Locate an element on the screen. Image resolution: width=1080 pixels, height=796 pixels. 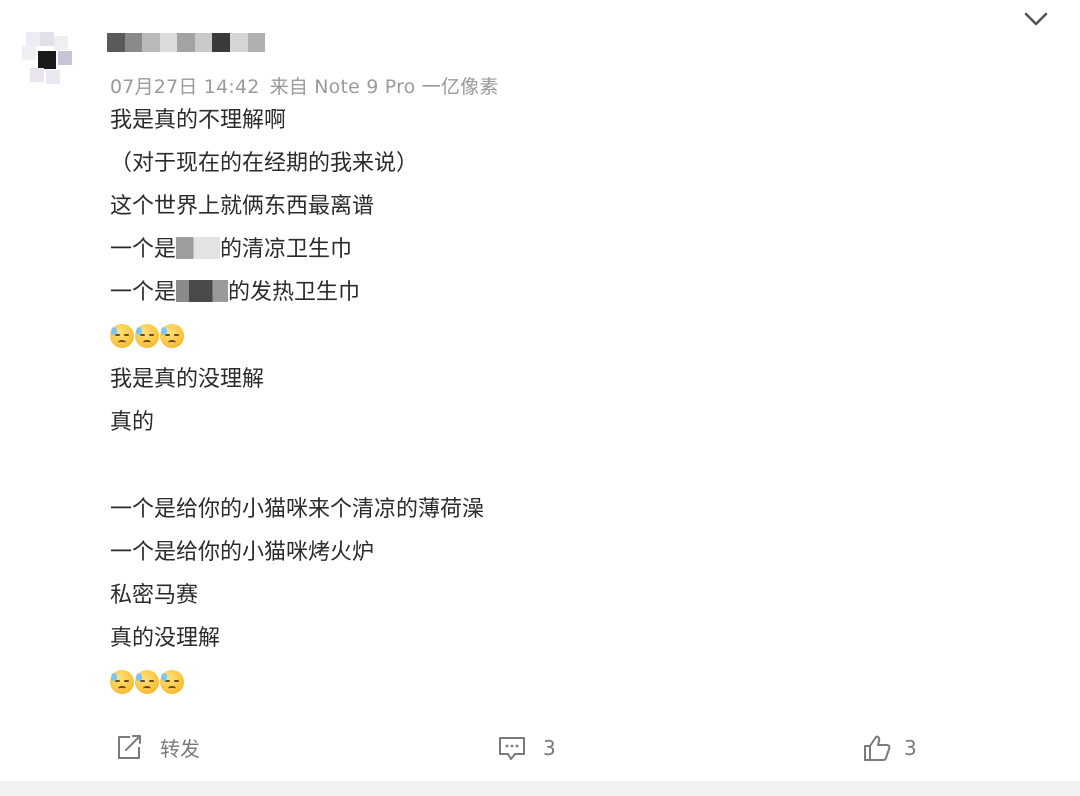
repost-button: 转发 is located at coordinates (157, 747).